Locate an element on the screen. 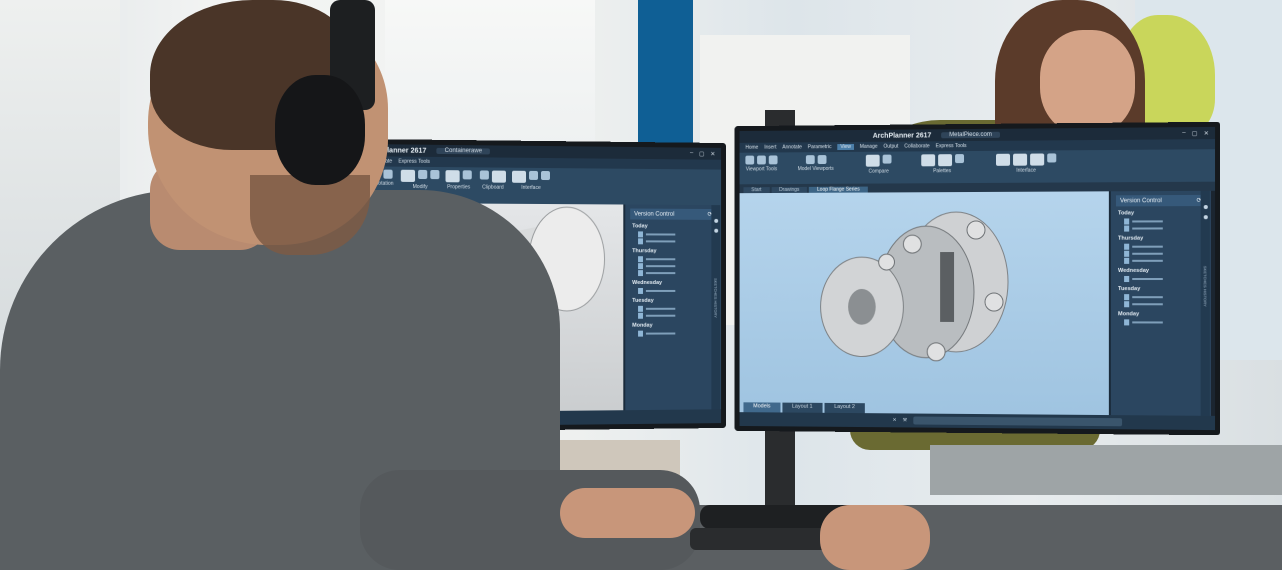 The image size is (1282, 570). ribbon-group-label: Viewport Tools is located at coordinates (762, 169).